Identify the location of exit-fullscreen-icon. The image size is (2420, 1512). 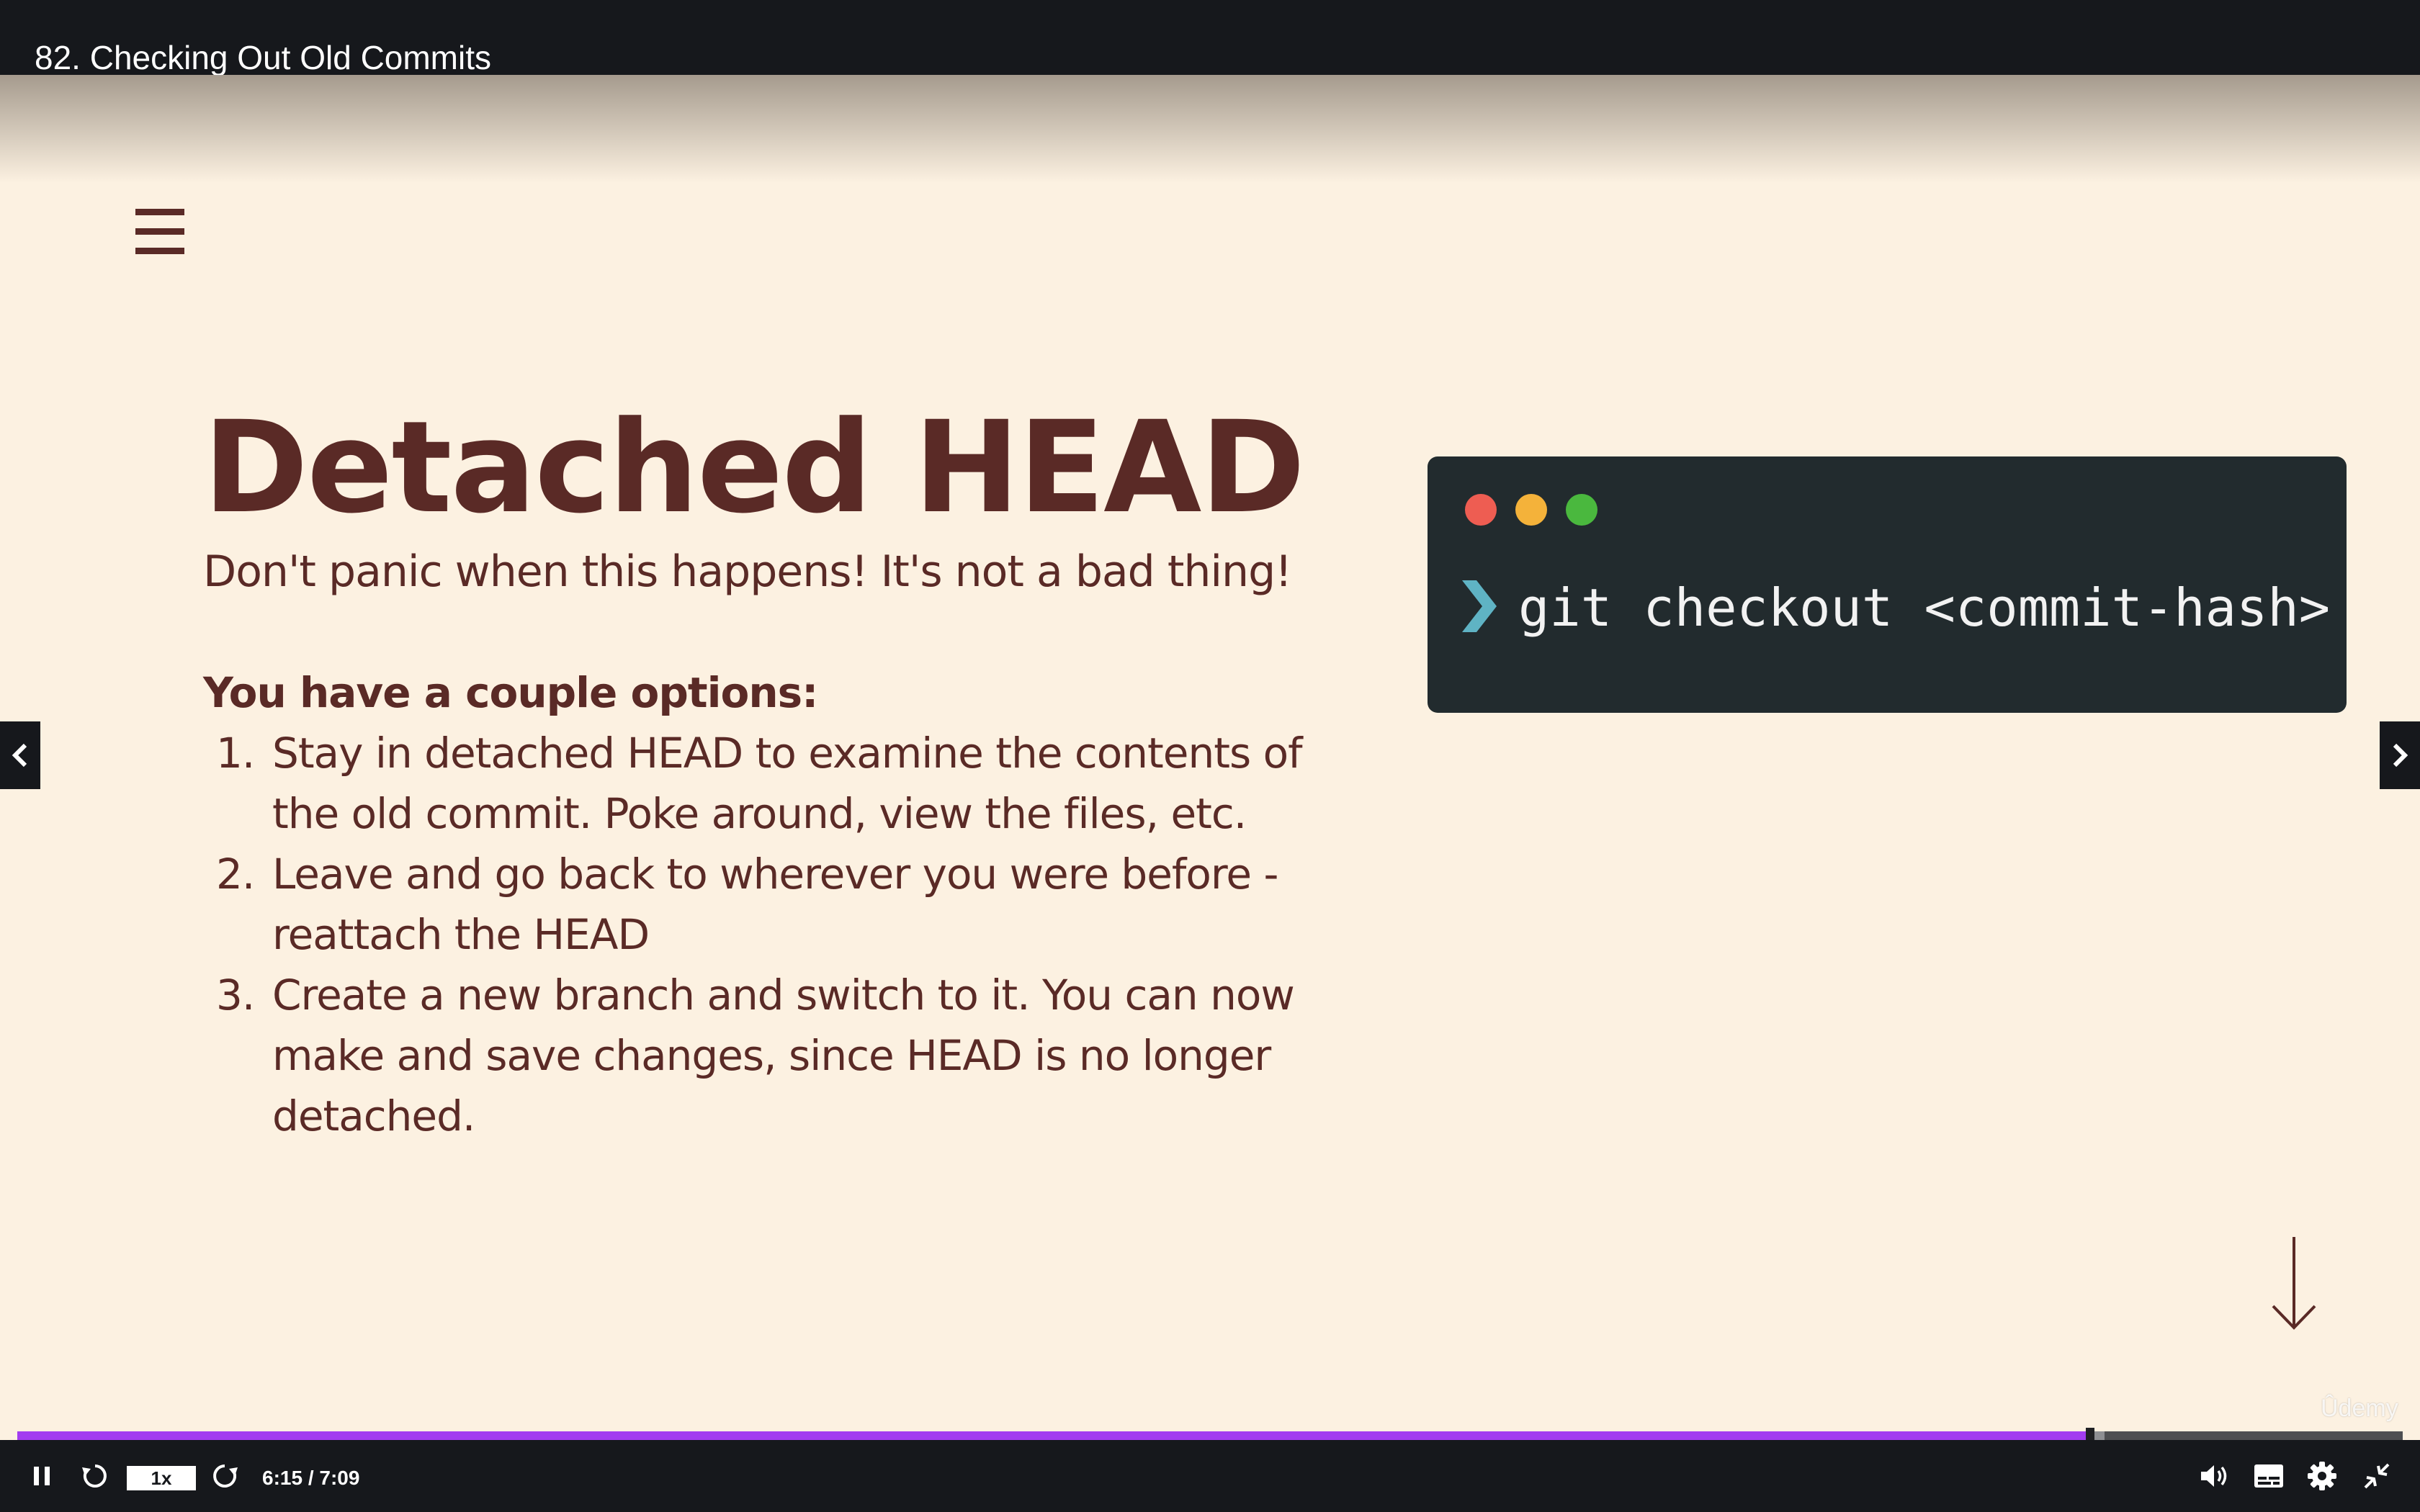
(2377, 1476).